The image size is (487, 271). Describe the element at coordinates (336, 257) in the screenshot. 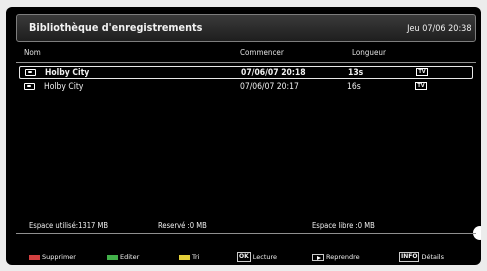

I see `resume-legend: Reprendre` at that location.